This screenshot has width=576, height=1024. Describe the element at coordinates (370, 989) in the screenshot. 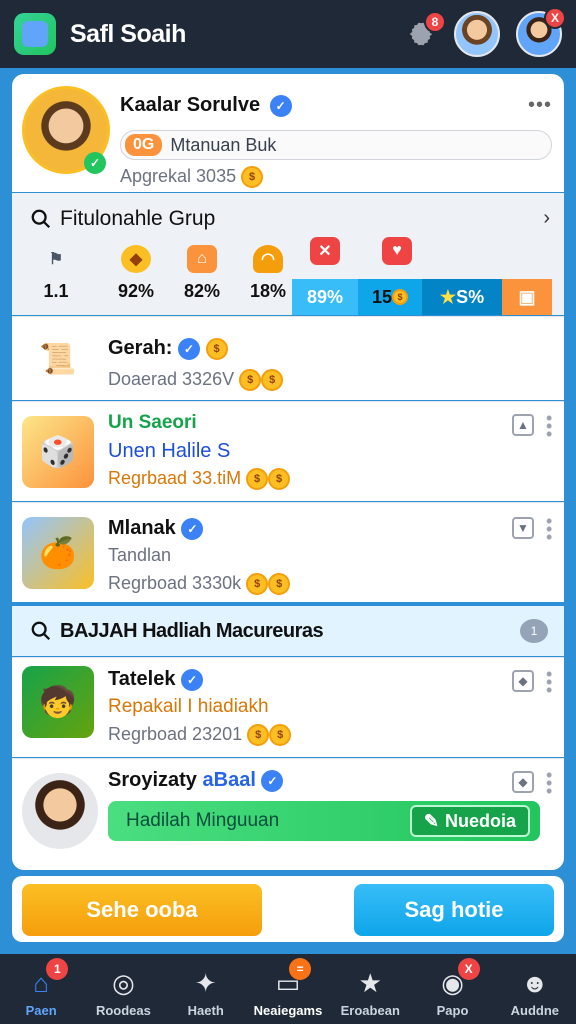

I see `nav-item-star: ★ Eroabean` at that location.